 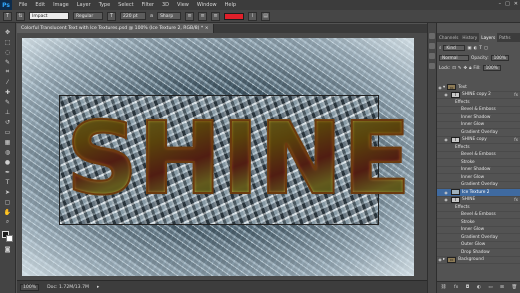 I want to click on close-icon: ✕, so click(x=516, y=4).